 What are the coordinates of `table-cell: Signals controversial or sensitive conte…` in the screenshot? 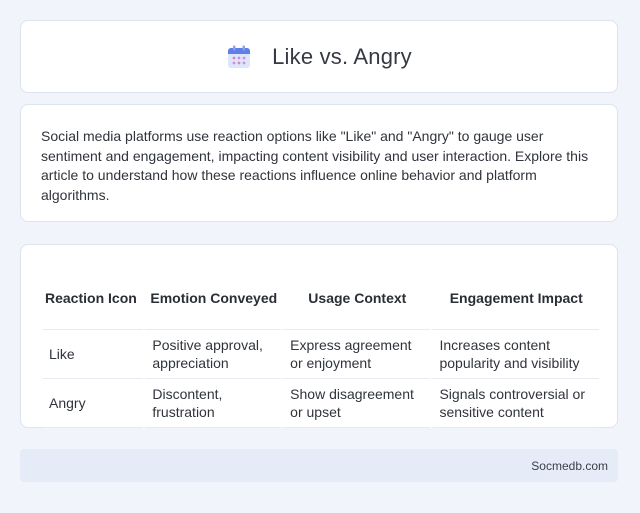 It's located at (514, 403).